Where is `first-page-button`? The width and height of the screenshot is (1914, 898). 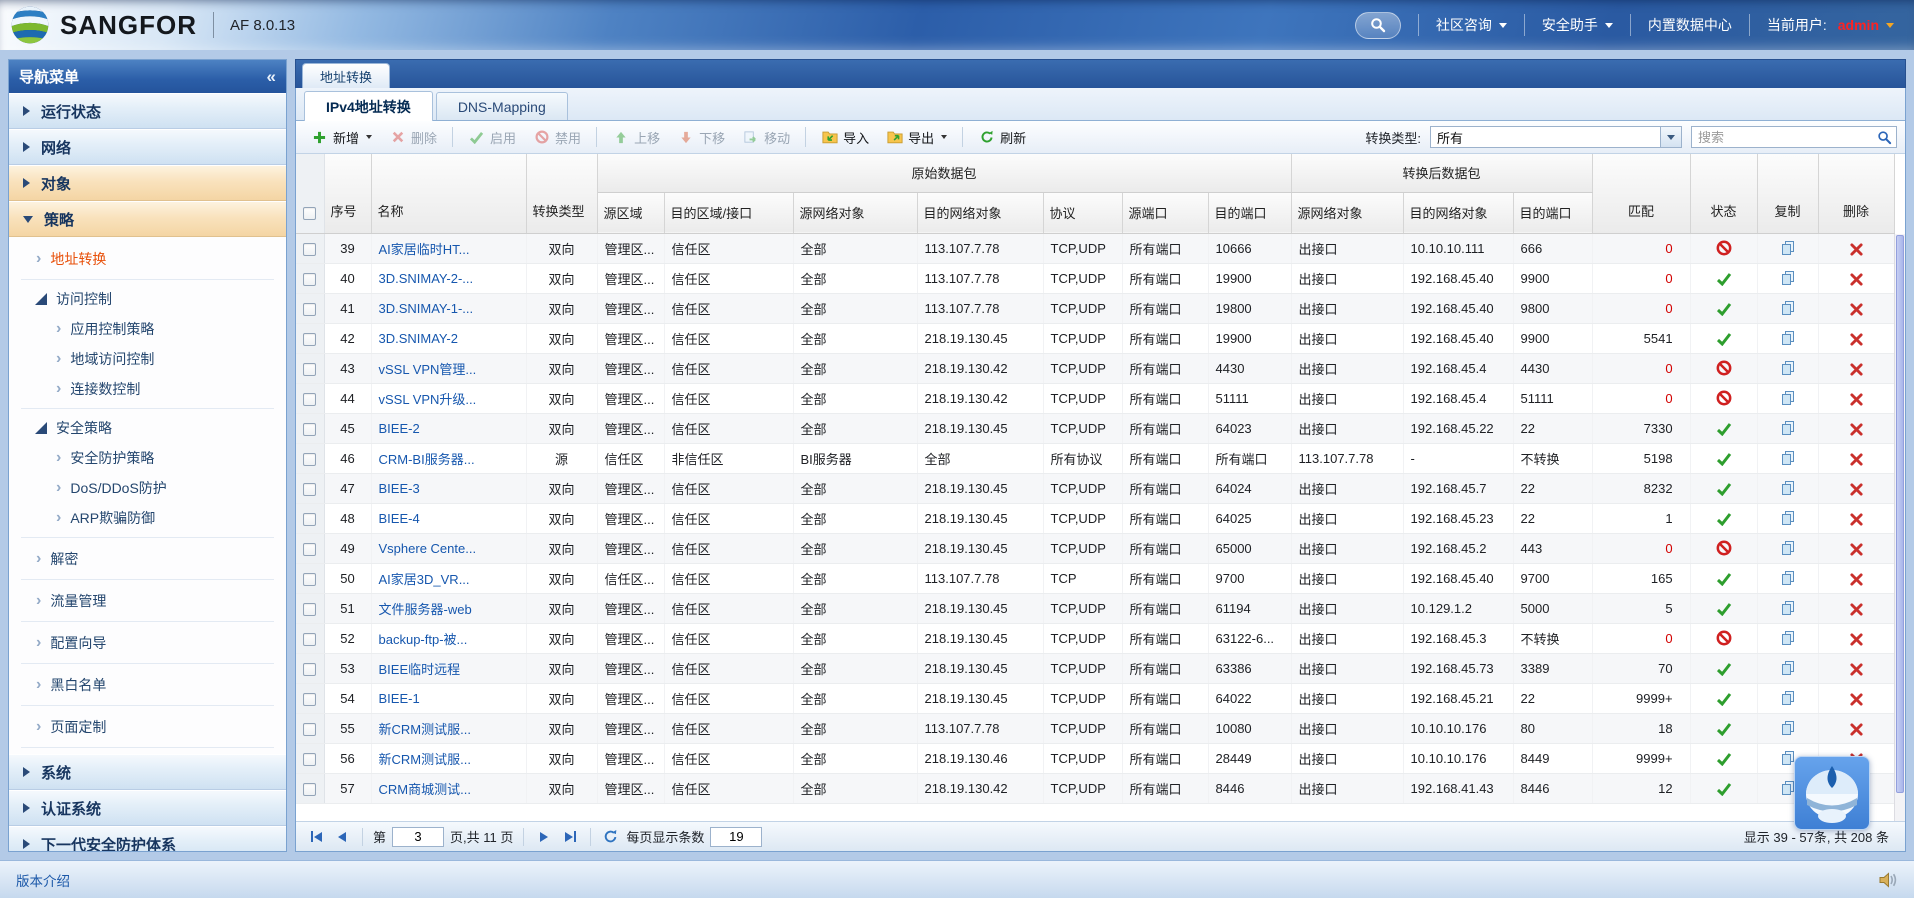
first-page-button is located at coordinates (316, 837).